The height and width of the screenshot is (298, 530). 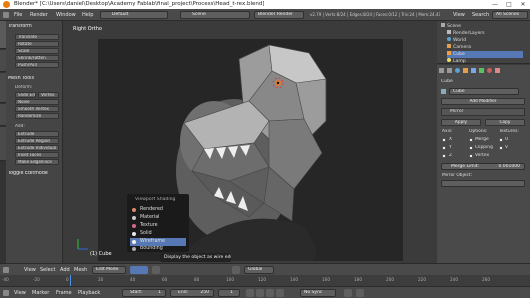 I want to click on transform-header: Transform, so click(x=34, y=27).